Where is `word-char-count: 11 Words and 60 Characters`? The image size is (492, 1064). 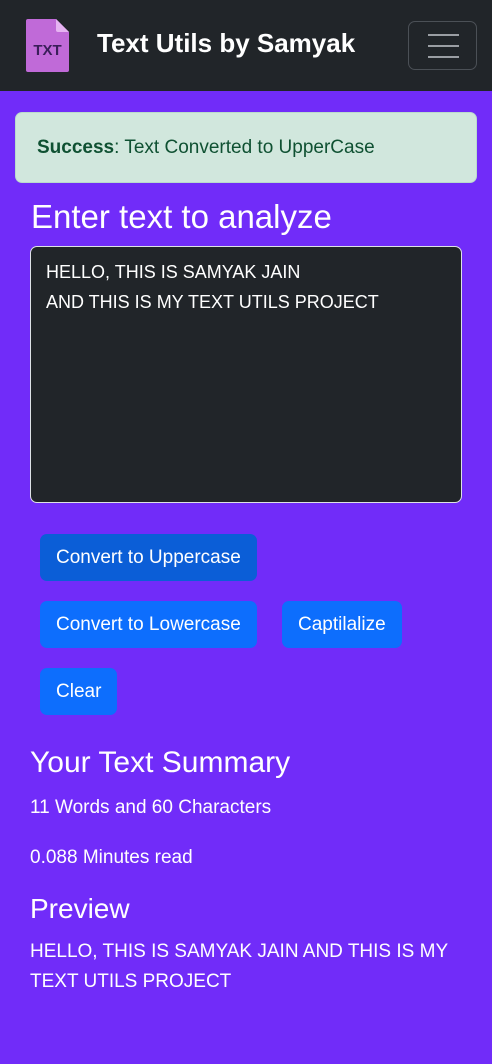 word-char-count: 11 Words and 60 Characters is located at coordinates (151, 807).